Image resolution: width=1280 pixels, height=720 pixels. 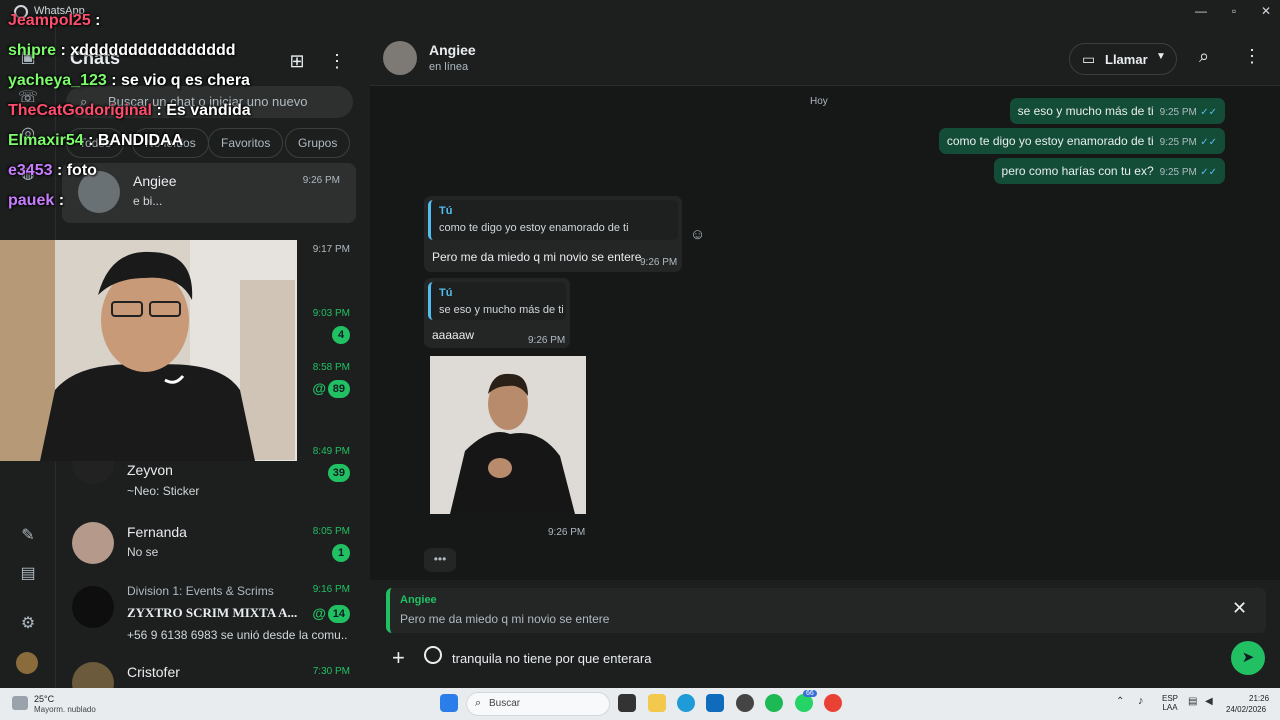 I want to click on chat-name: Angiee, so click(x=155, y=181).